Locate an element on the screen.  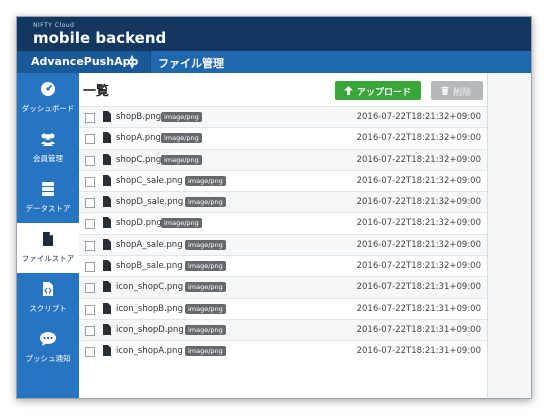
file-name: shopD.png is located at coordinates (139, 223).